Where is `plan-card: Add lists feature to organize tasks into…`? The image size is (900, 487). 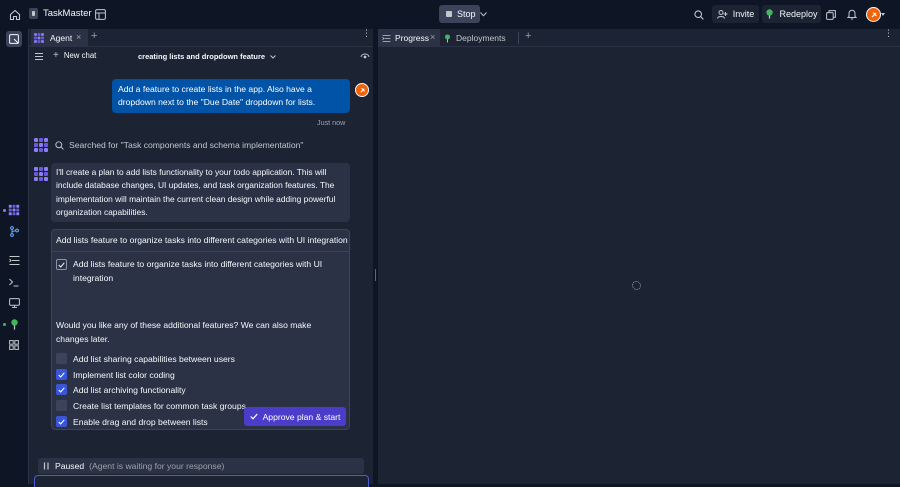
plan-card: Add lists feature to organize tasks into… is located at coordinates (200, 329).